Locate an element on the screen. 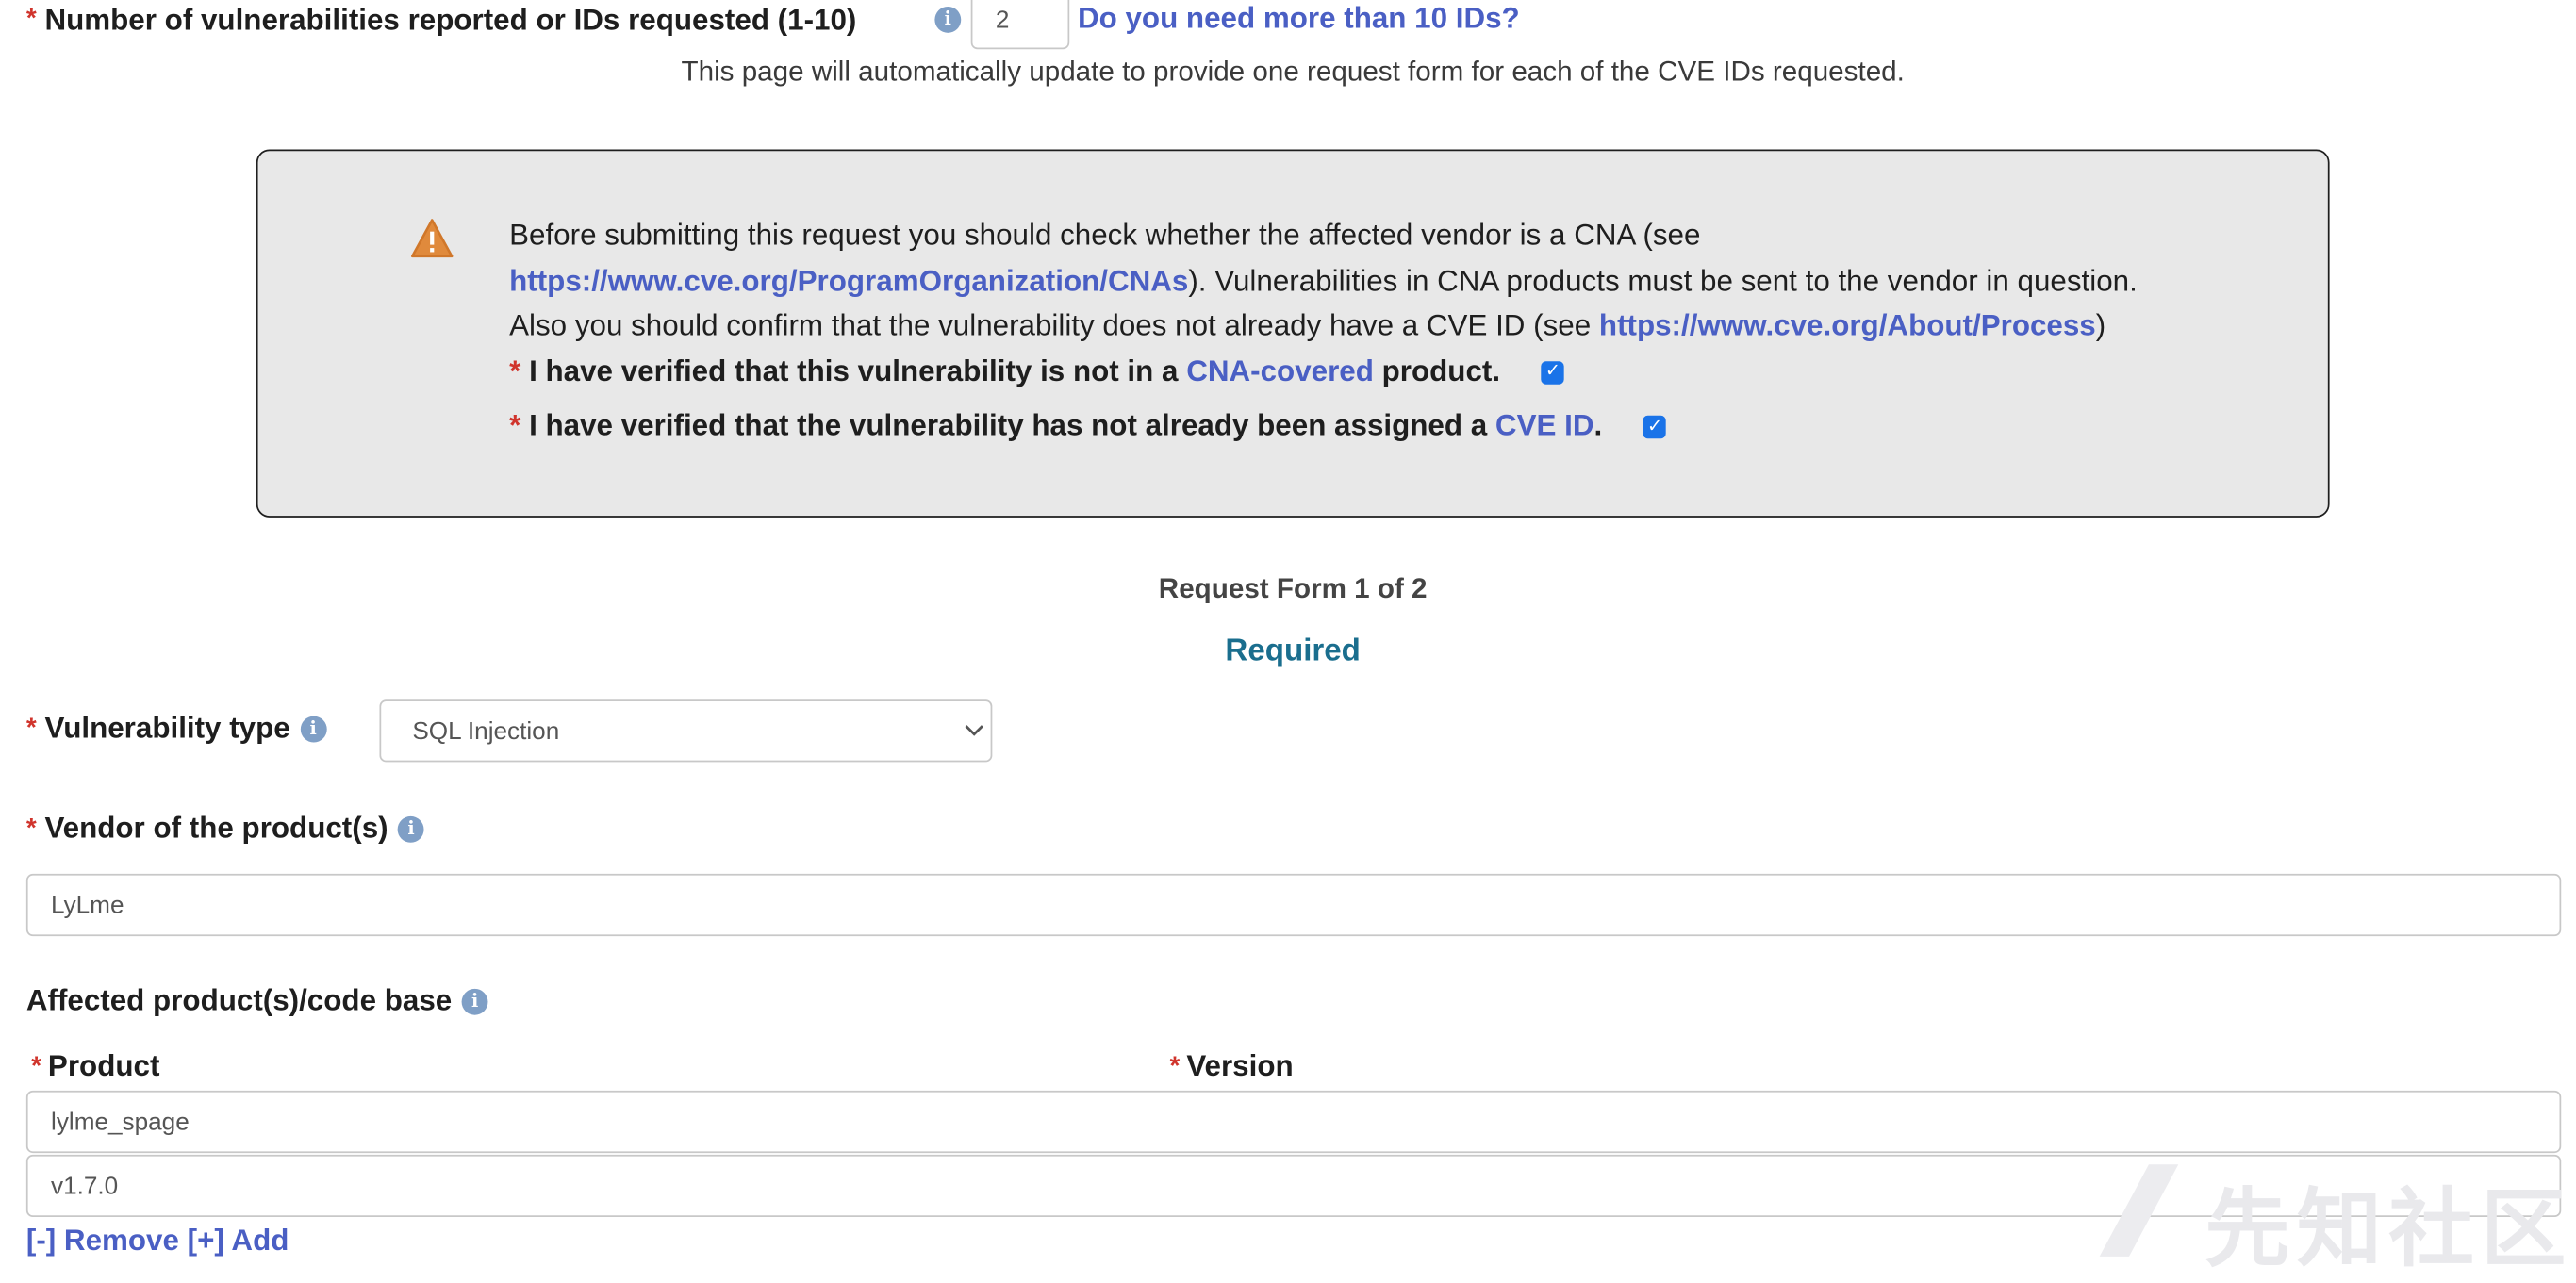 This screenshot has height=1283, width=2576. vendor-label-row: * Vendor of the product(s) i is located at coordinates (225, 829).